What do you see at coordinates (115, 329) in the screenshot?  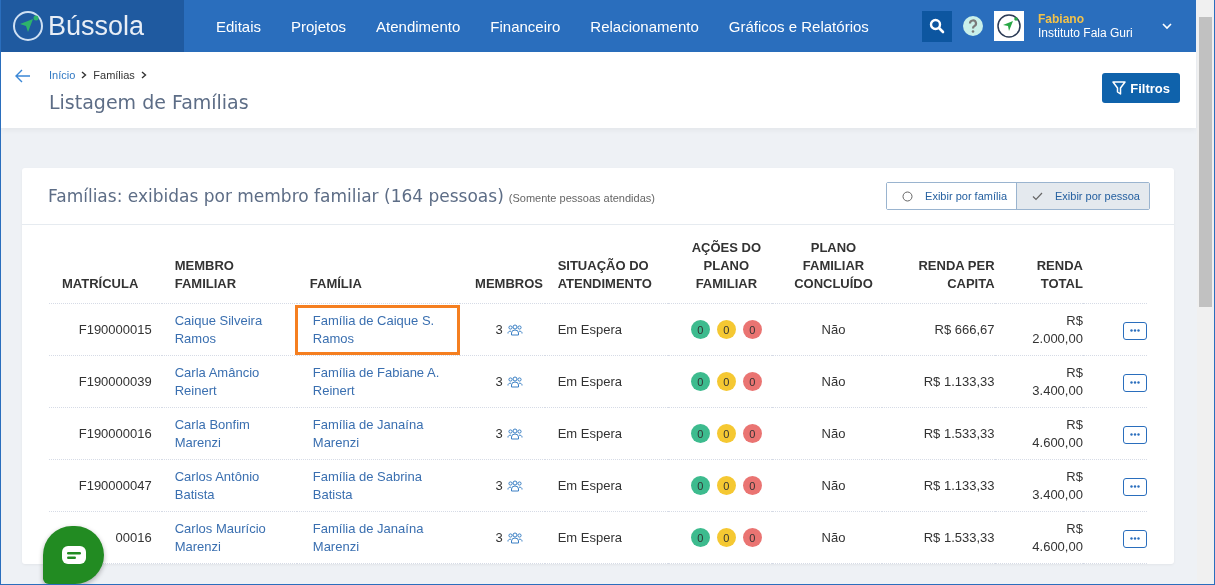 I see `table-cell: F190000015` at bounding box center [115, 329].